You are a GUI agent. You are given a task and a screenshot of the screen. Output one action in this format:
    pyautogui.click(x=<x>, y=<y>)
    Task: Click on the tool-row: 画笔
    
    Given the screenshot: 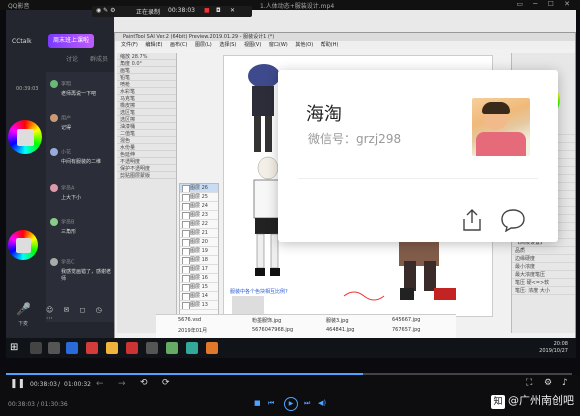 What is the action you would take?
    pyautogui.click(x=146, y=70)
    